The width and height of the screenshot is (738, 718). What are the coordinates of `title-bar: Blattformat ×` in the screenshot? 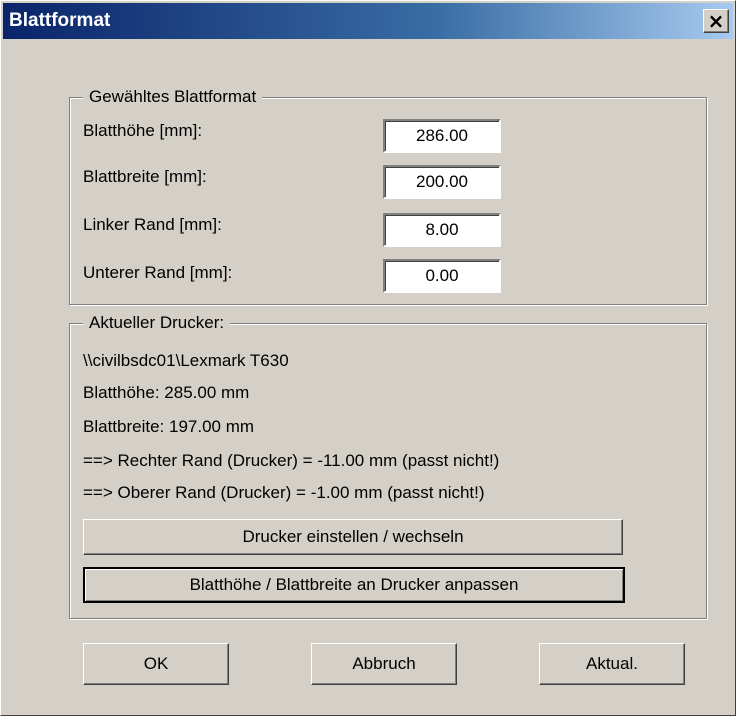 It's located at (368, 21).